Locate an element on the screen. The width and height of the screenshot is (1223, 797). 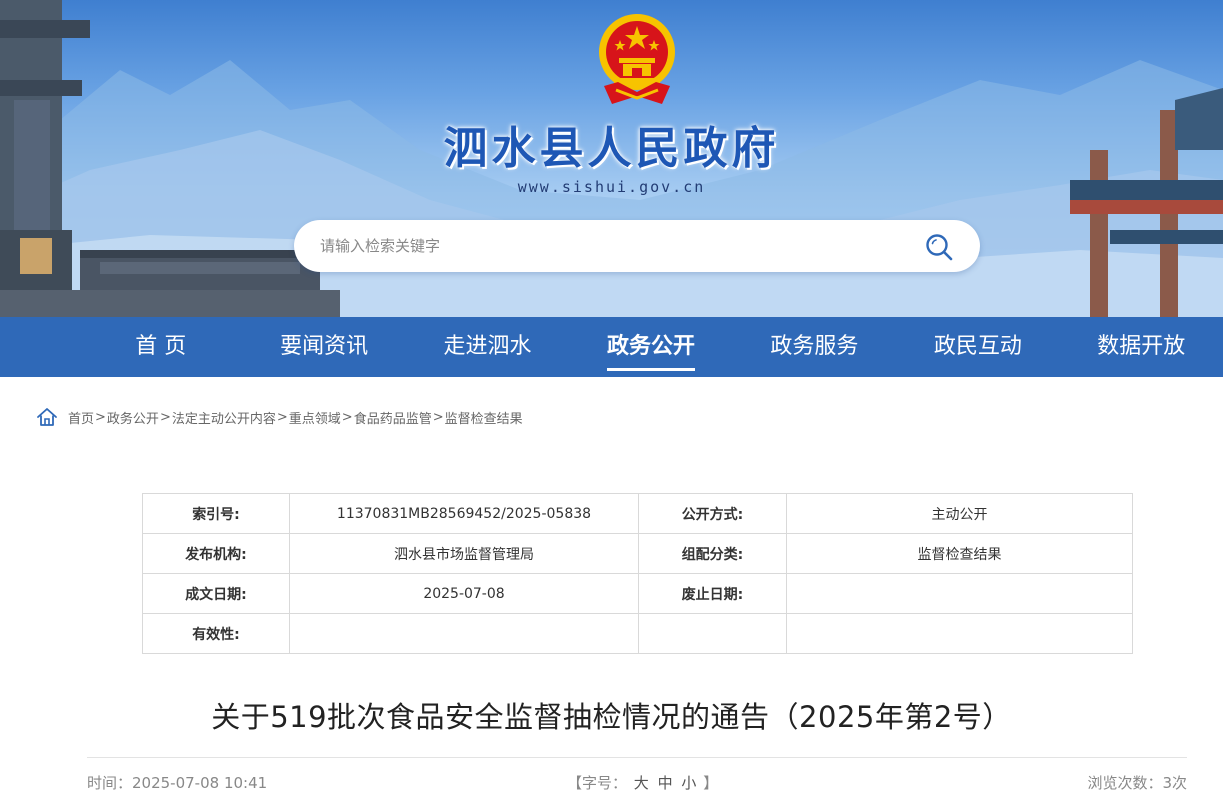
national-emblem-icon is located at coordinates (637, 59).